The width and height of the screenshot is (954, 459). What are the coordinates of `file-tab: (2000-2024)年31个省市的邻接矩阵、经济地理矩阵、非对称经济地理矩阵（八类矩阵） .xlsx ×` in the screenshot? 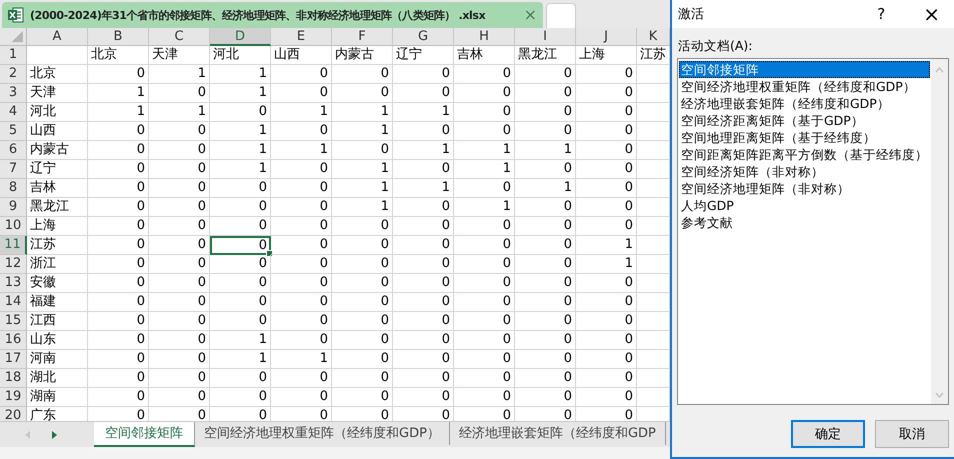 It's located at (272, 15).